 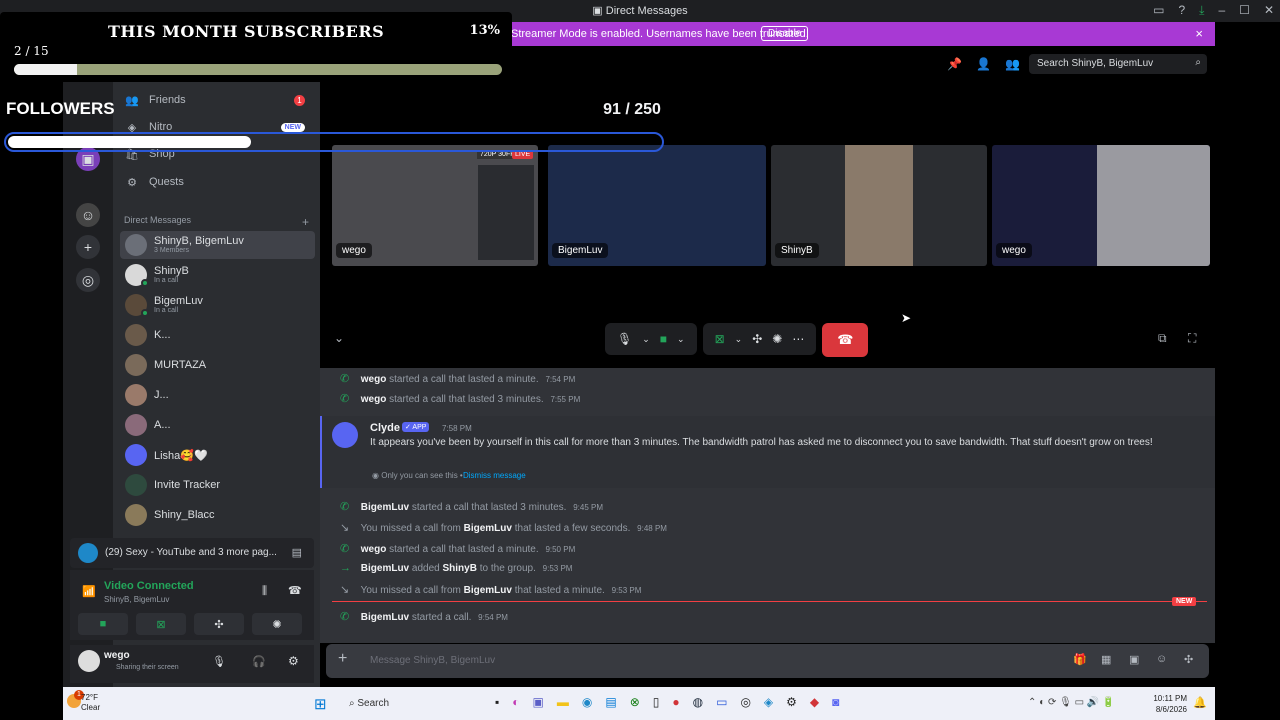 I want to click on notepad-icon: ▯, so click(x=656, y=702).